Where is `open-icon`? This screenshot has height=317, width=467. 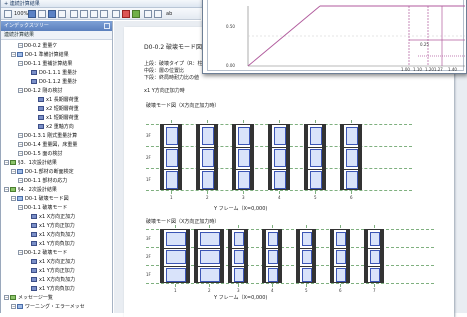
open-icon is located at coordinates (8, 14).